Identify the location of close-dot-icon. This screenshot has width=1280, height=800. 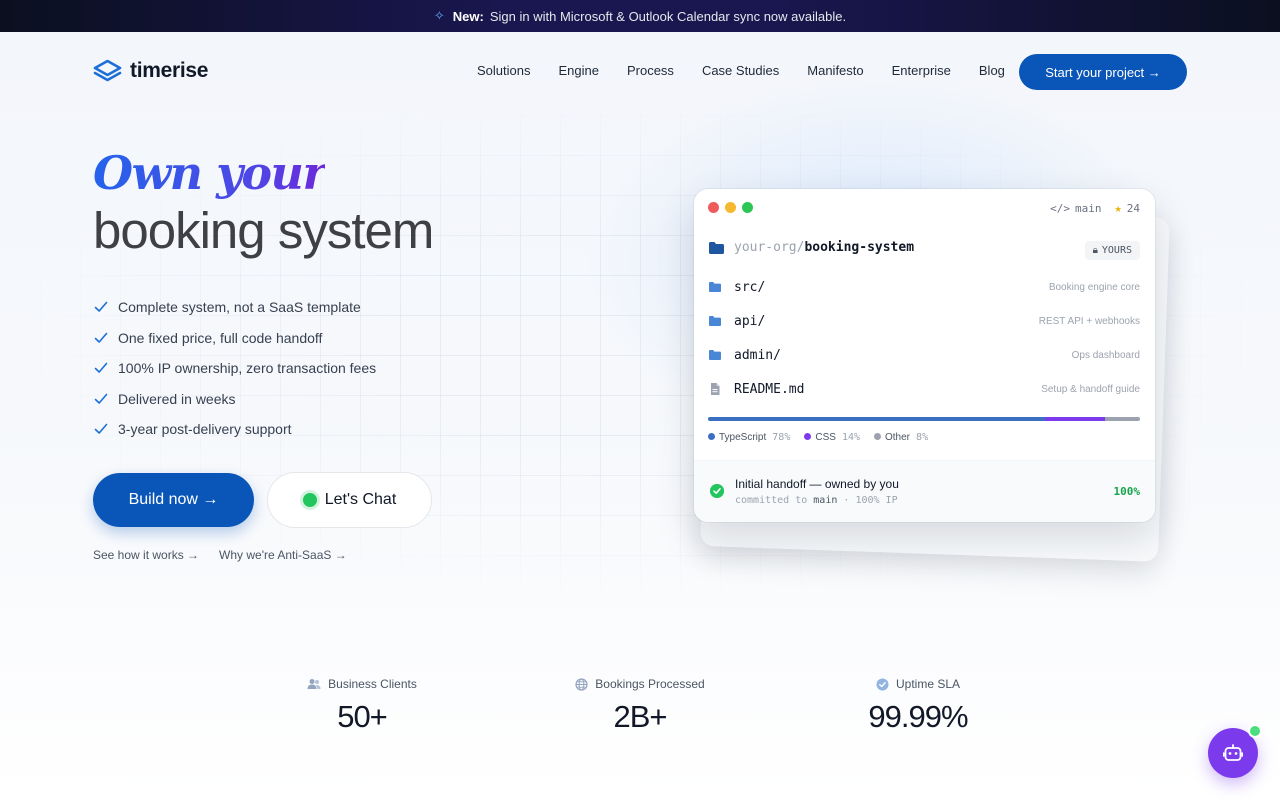
(713, 207).